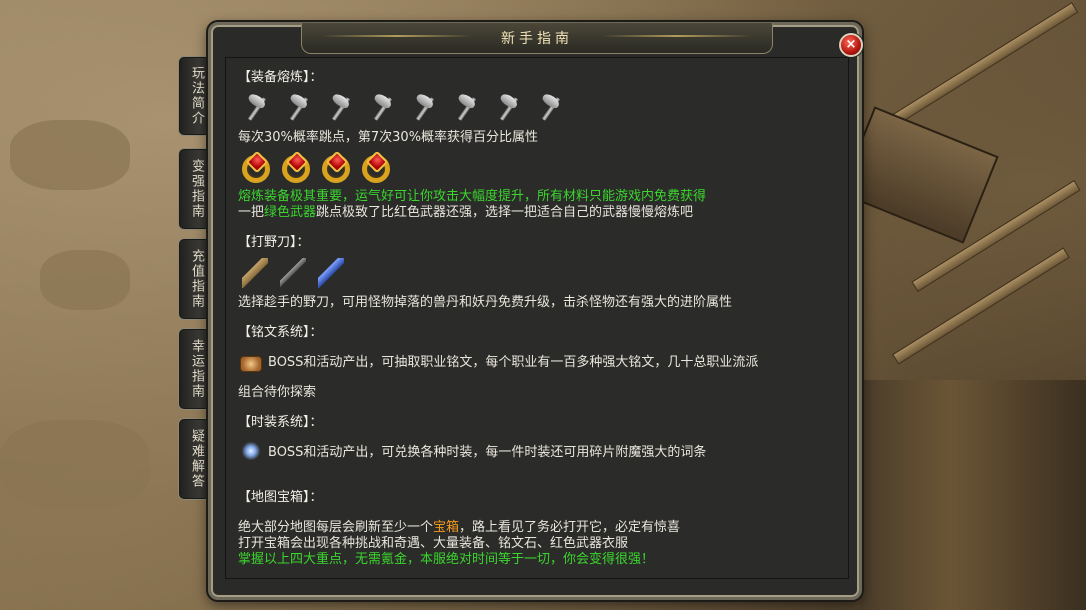 This screenshot has height=610, width=1086. What do you see at coordinates (280, 77) in the screenshot?
I see `section-heading-equip: 【装备熔炼】：` at bounding box center [280, 77].